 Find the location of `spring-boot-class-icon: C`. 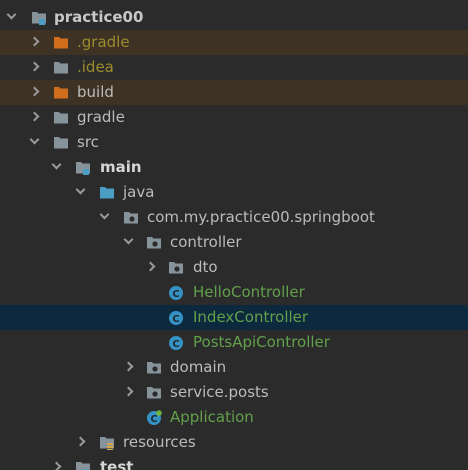

spring-boot-class-icon: C is located at coordinates (154, 420).